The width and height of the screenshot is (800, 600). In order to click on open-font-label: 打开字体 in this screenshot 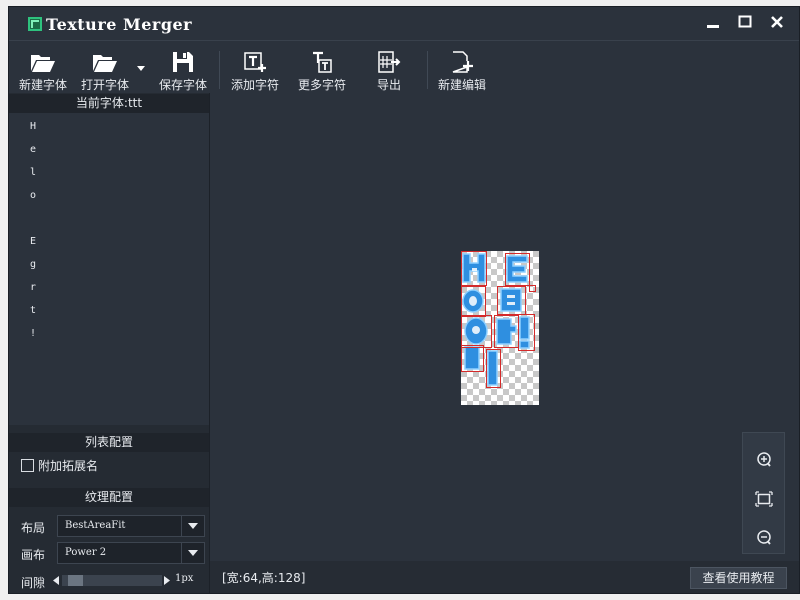, I will do `click(104, 85)`.